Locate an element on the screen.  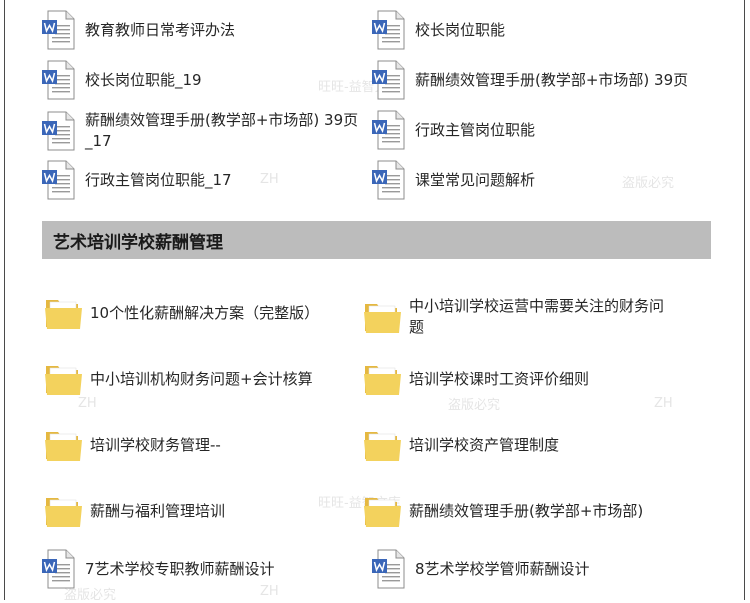
section-header: 艺术培训学校薪酬管理 is located at coordinates (376, 240).